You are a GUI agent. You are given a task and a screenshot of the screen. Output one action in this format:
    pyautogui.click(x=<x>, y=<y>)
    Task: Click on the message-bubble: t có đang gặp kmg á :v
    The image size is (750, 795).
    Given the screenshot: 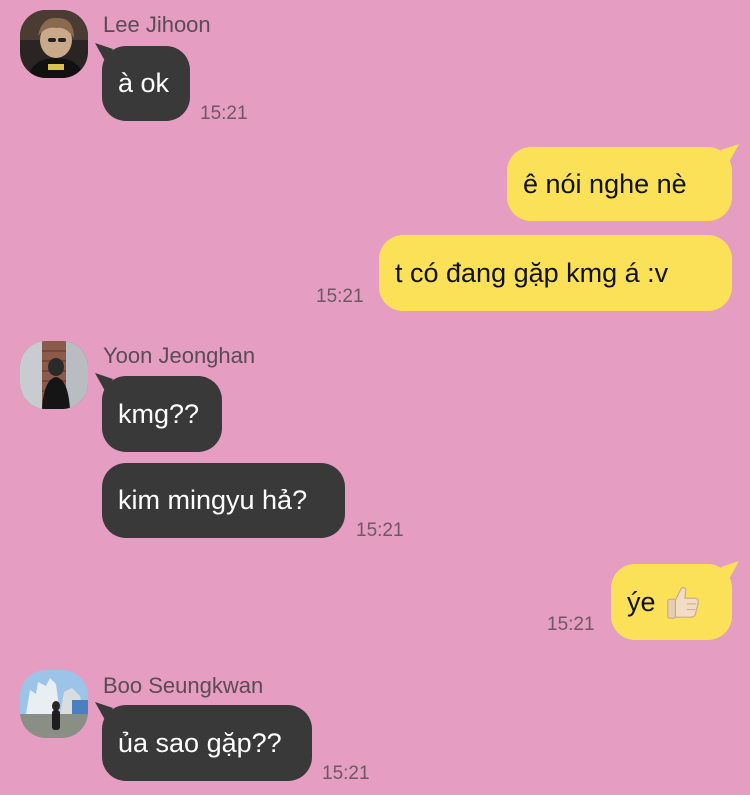 What is the action you would take?
    pyautogui.click(x=555, y=273)
    